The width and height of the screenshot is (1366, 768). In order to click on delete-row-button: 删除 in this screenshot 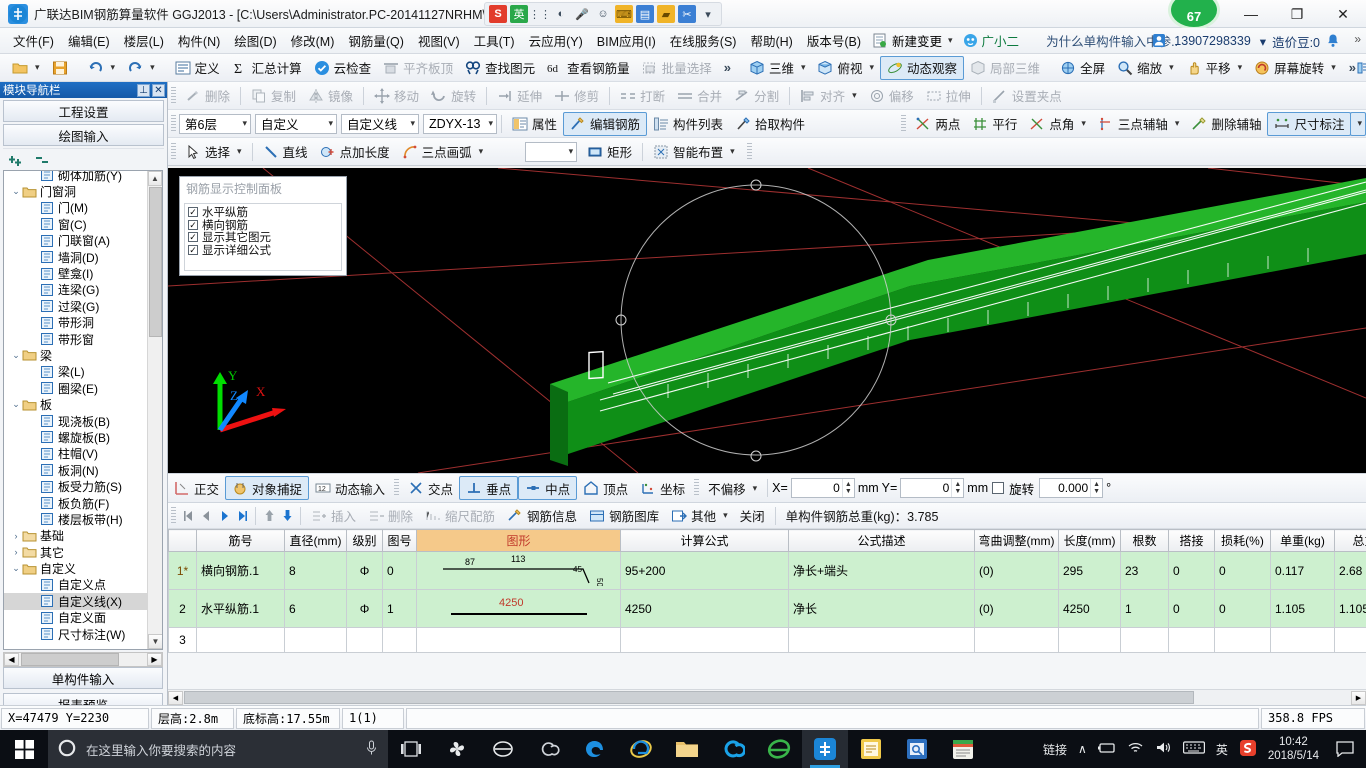, I will do `click(390, 516)`.